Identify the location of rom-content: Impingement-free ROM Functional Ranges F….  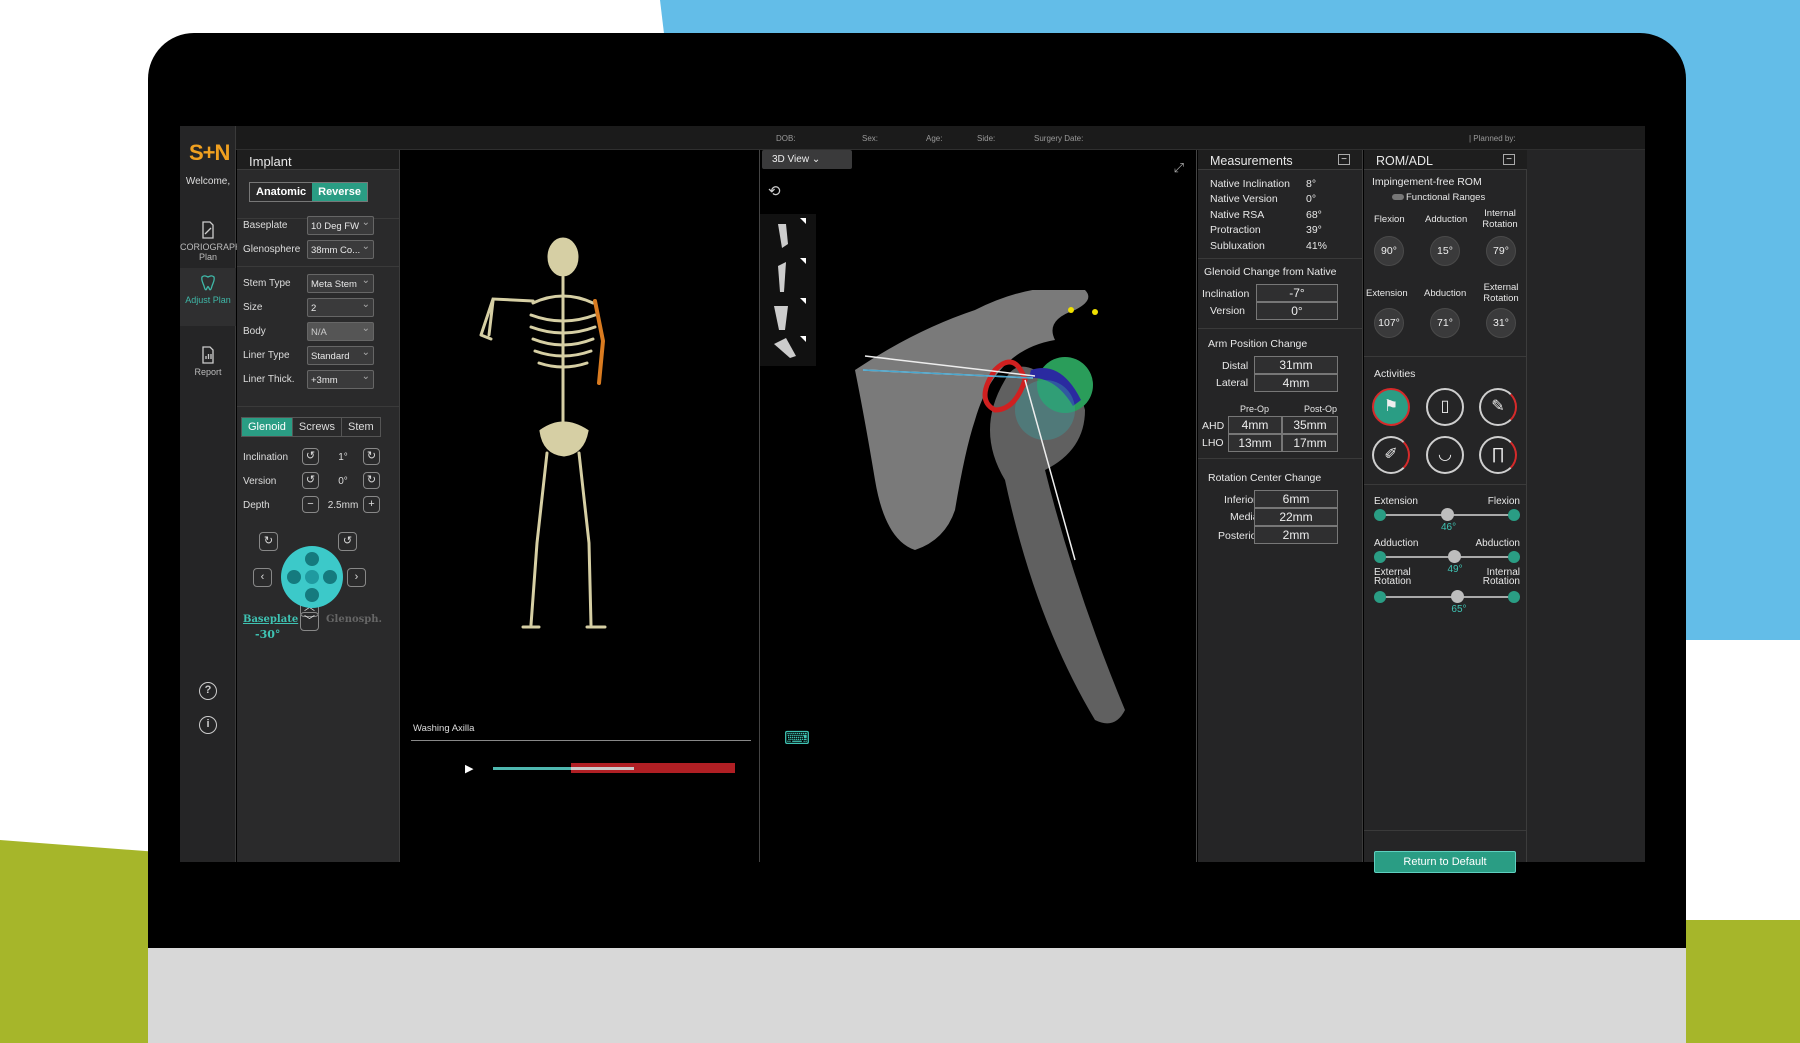
(1445, 521).